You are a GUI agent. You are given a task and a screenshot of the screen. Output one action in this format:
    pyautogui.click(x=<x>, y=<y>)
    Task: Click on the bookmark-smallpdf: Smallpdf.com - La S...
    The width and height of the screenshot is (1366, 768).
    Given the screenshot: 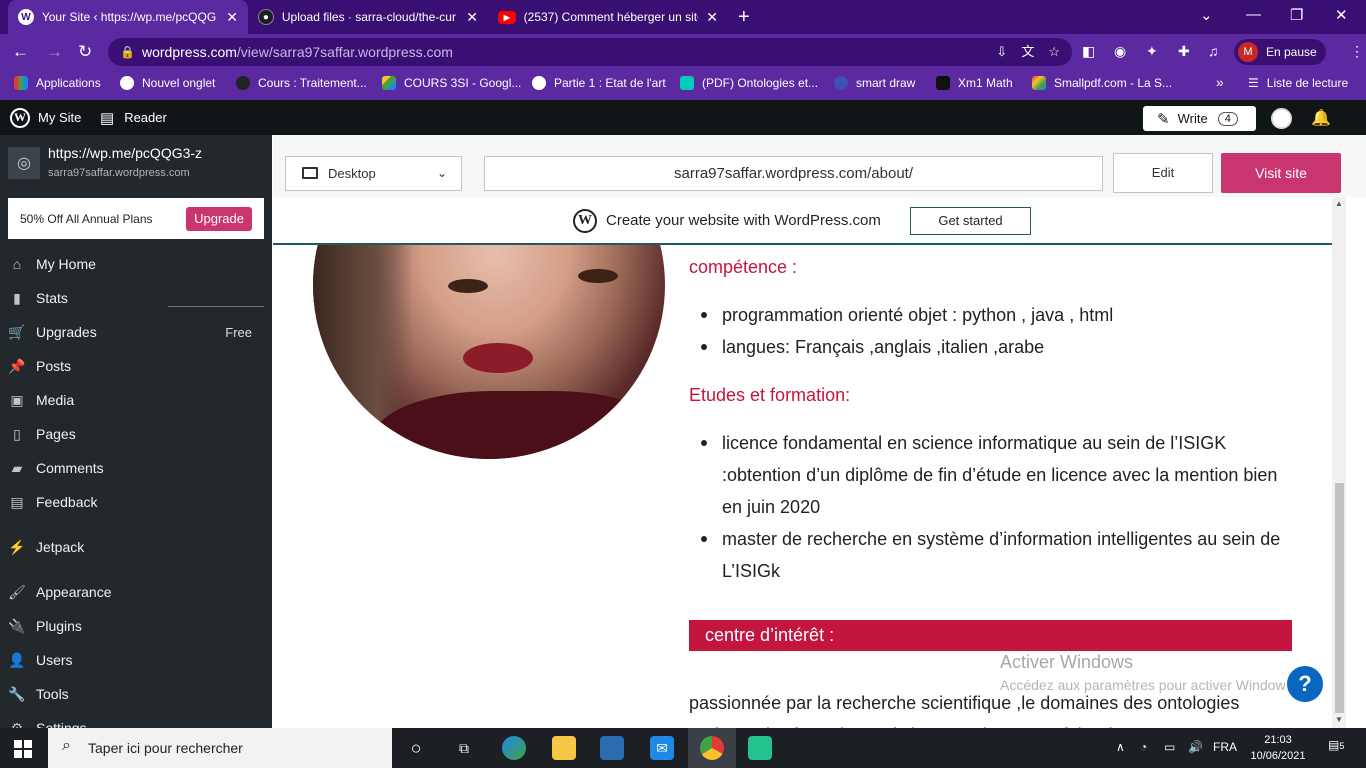 What is the action you would take?
    pyautogui.click(x=1102, y=83)
    